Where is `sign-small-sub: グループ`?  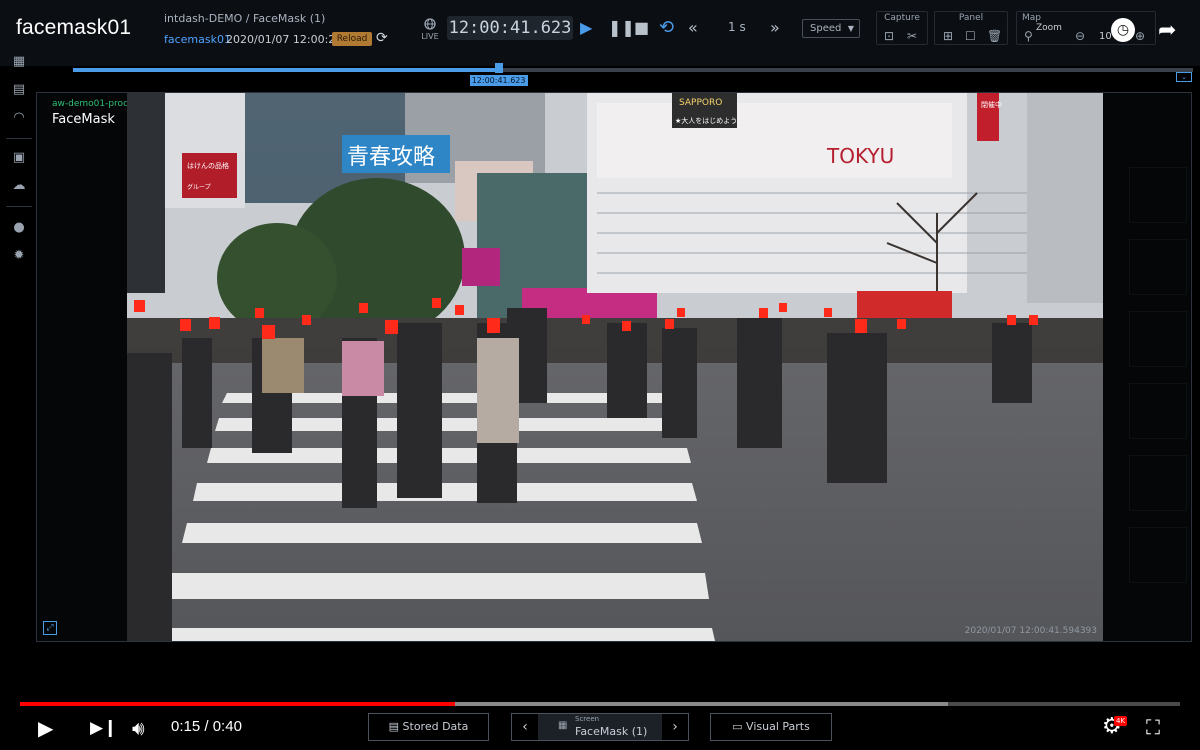 sign-small-sub: グループ is located at coordinates (199, 187).